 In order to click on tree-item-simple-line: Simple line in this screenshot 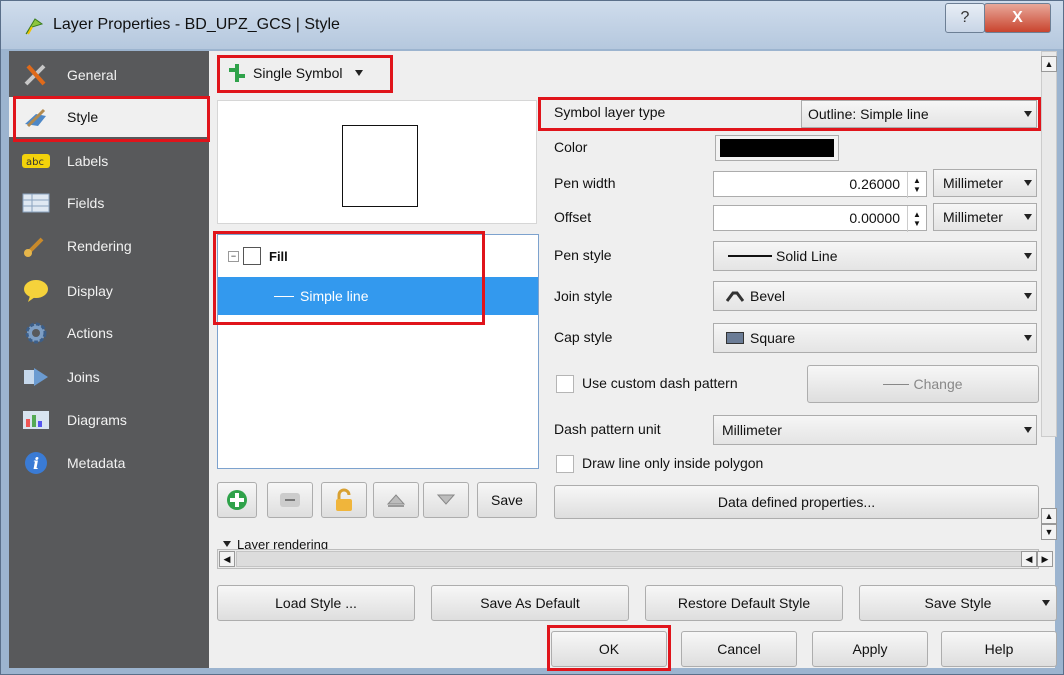, I will do `click(378, 296)`.